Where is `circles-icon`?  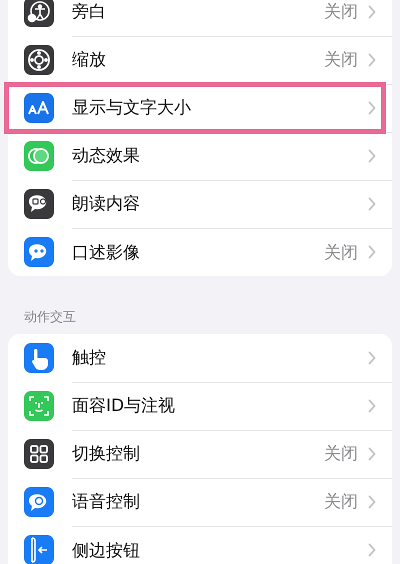
circles-icon is located at coordinates (39, 156).